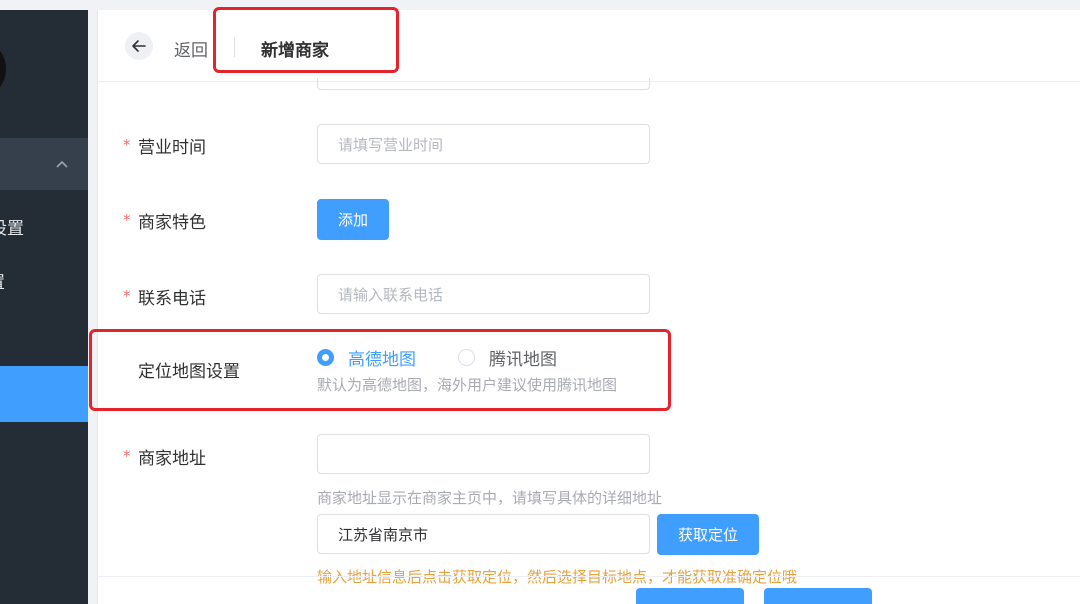 Image resolution: width=1080 pixels, height=604 pixels. I want to click on footer-primary-button, so click(690, 596).